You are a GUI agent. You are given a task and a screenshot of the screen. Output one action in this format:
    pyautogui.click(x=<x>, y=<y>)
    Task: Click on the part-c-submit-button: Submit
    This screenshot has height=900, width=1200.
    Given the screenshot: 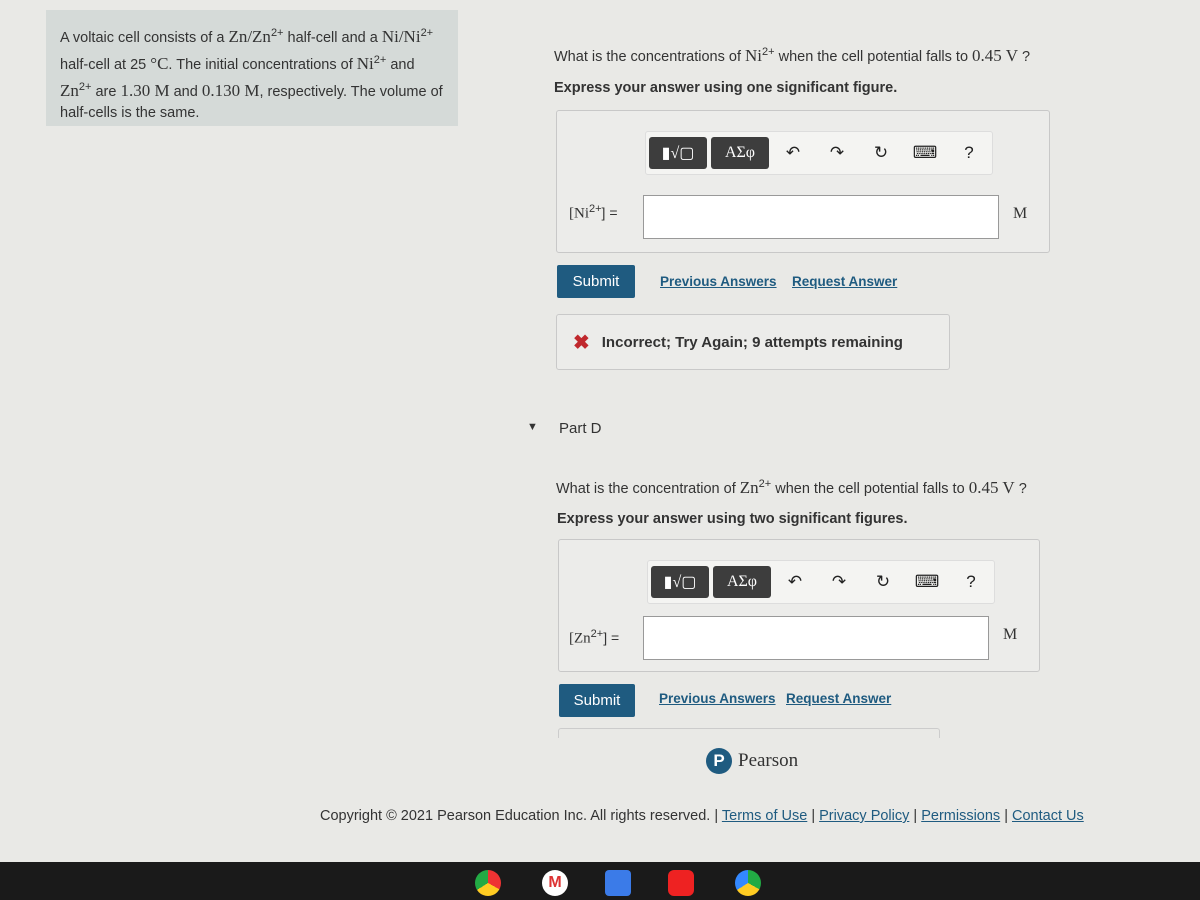 What is the action you would take?
    pyautogui.click(x=596, y=281)
    